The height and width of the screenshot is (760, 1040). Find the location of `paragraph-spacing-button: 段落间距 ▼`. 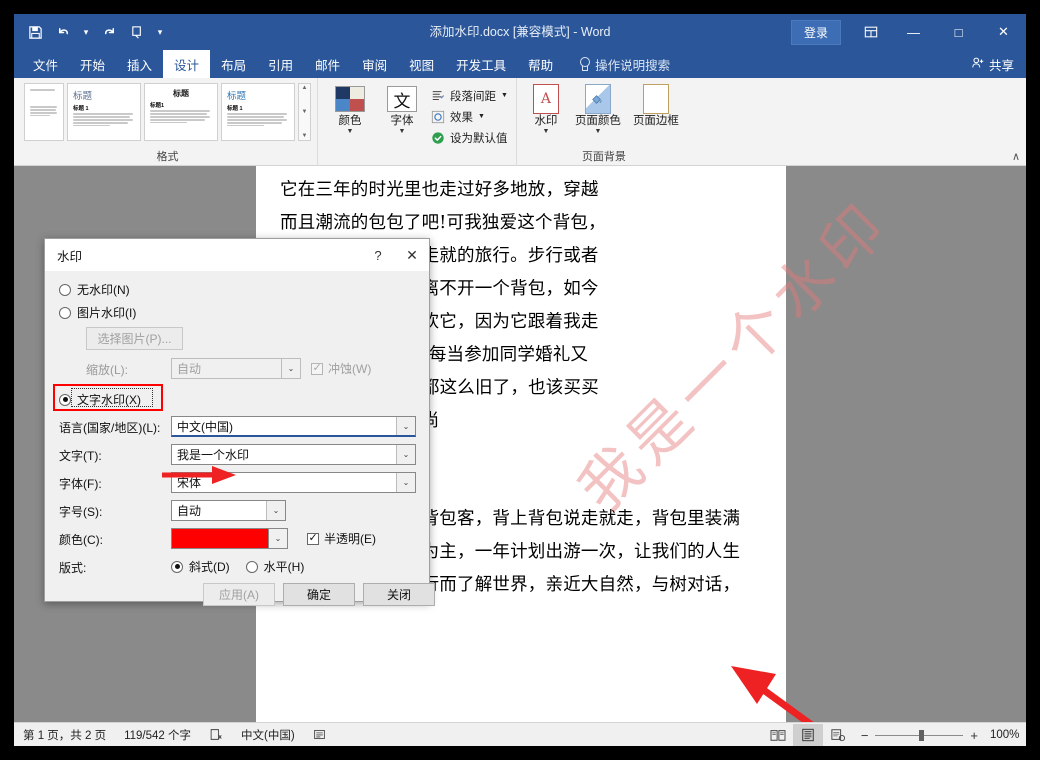

paragraph-spacing-button: 段落间距 ▼ is located at coordinates (469, 95).